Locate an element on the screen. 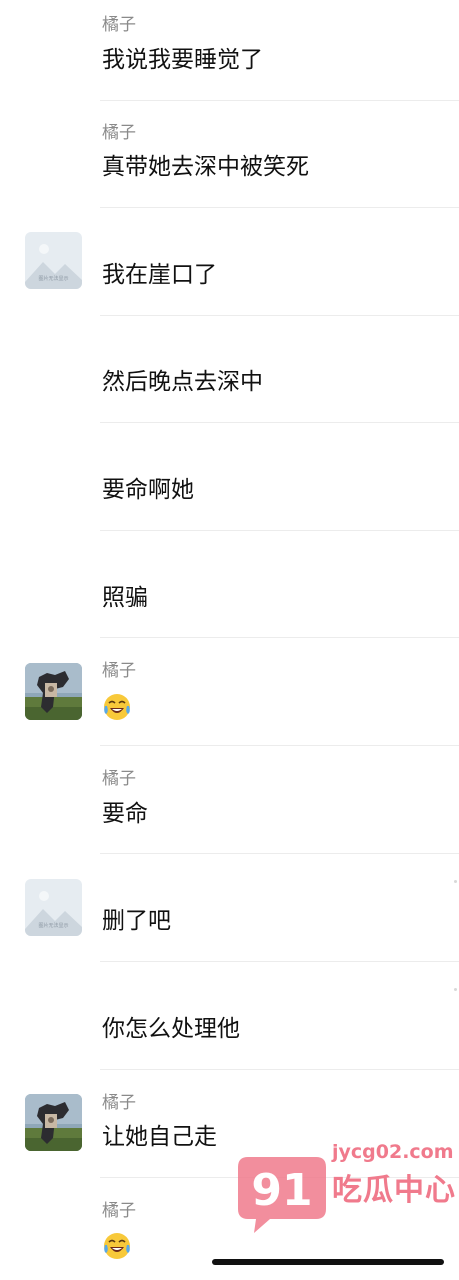 This screenshot has width=459, height=1280. message-text: 照骗 is located at coordinates (125, 598).